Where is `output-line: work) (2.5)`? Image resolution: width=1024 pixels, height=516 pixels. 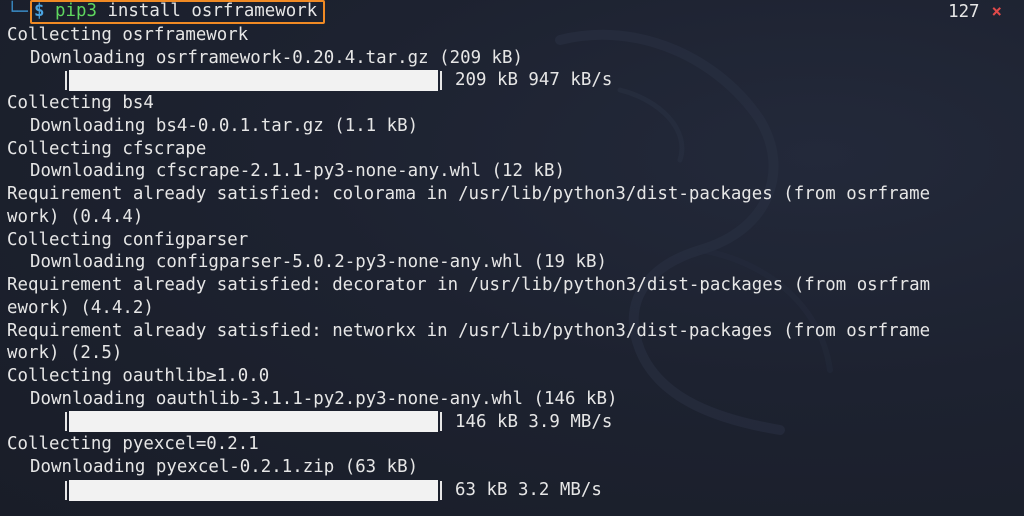
output-line: work) (2.5) is located at coordinates (65, 353).